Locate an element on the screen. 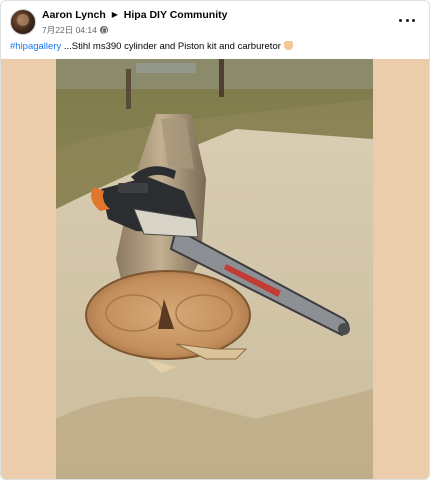 This screenshot has width=430, height=480. caret-right-icon: ▶ is located at coordinates (114, 14).